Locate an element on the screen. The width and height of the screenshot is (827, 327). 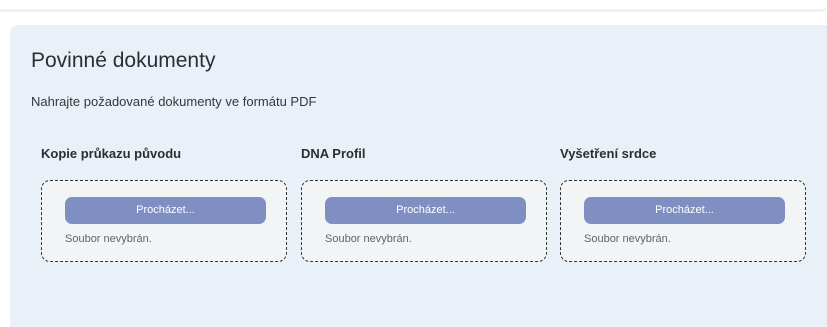
section-title: Povinné dokumenty is located at coordinates (123, 60).